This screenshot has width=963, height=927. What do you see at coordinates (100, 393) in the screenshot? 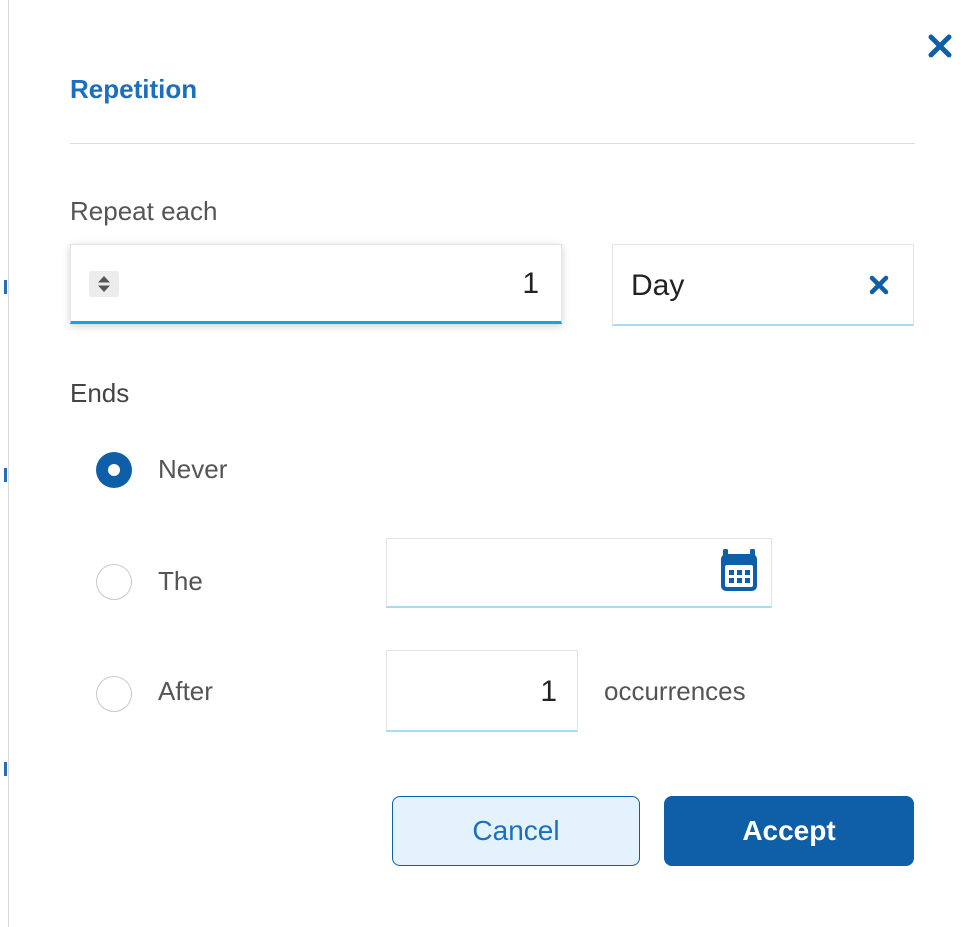
I see `ends-label: Ends` at bounding box center [100, 393].